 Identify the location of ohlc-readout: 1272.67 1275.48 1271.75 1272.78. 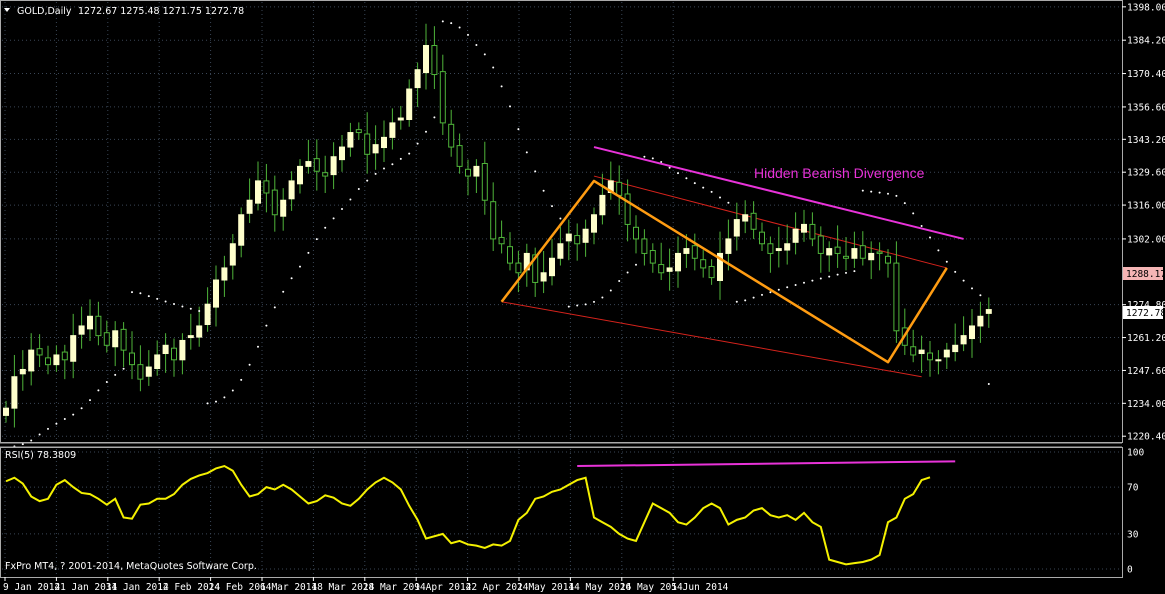
(161, 11).